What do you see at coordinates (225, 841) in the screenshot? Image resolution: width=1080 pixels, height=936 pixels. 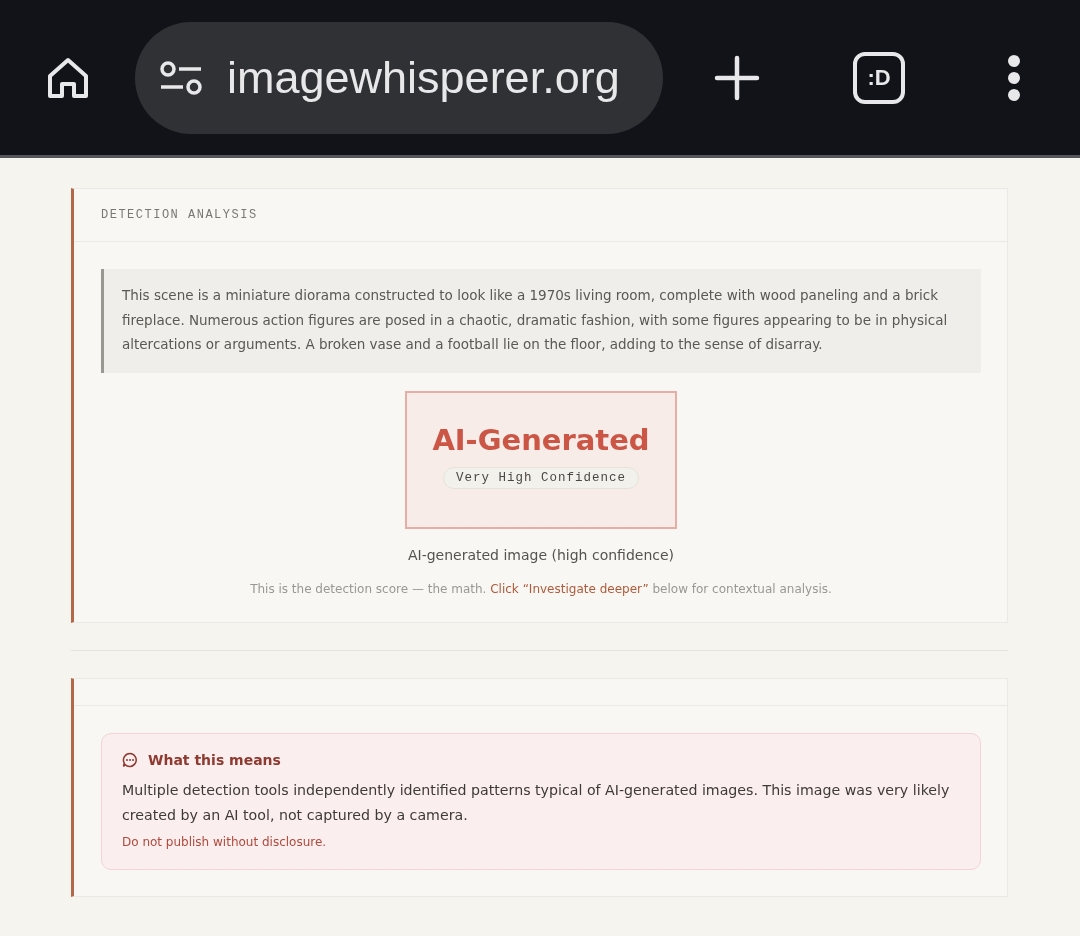 I see `warning-text: Do not publish without disclosure.` at bounding box center [225, 841].